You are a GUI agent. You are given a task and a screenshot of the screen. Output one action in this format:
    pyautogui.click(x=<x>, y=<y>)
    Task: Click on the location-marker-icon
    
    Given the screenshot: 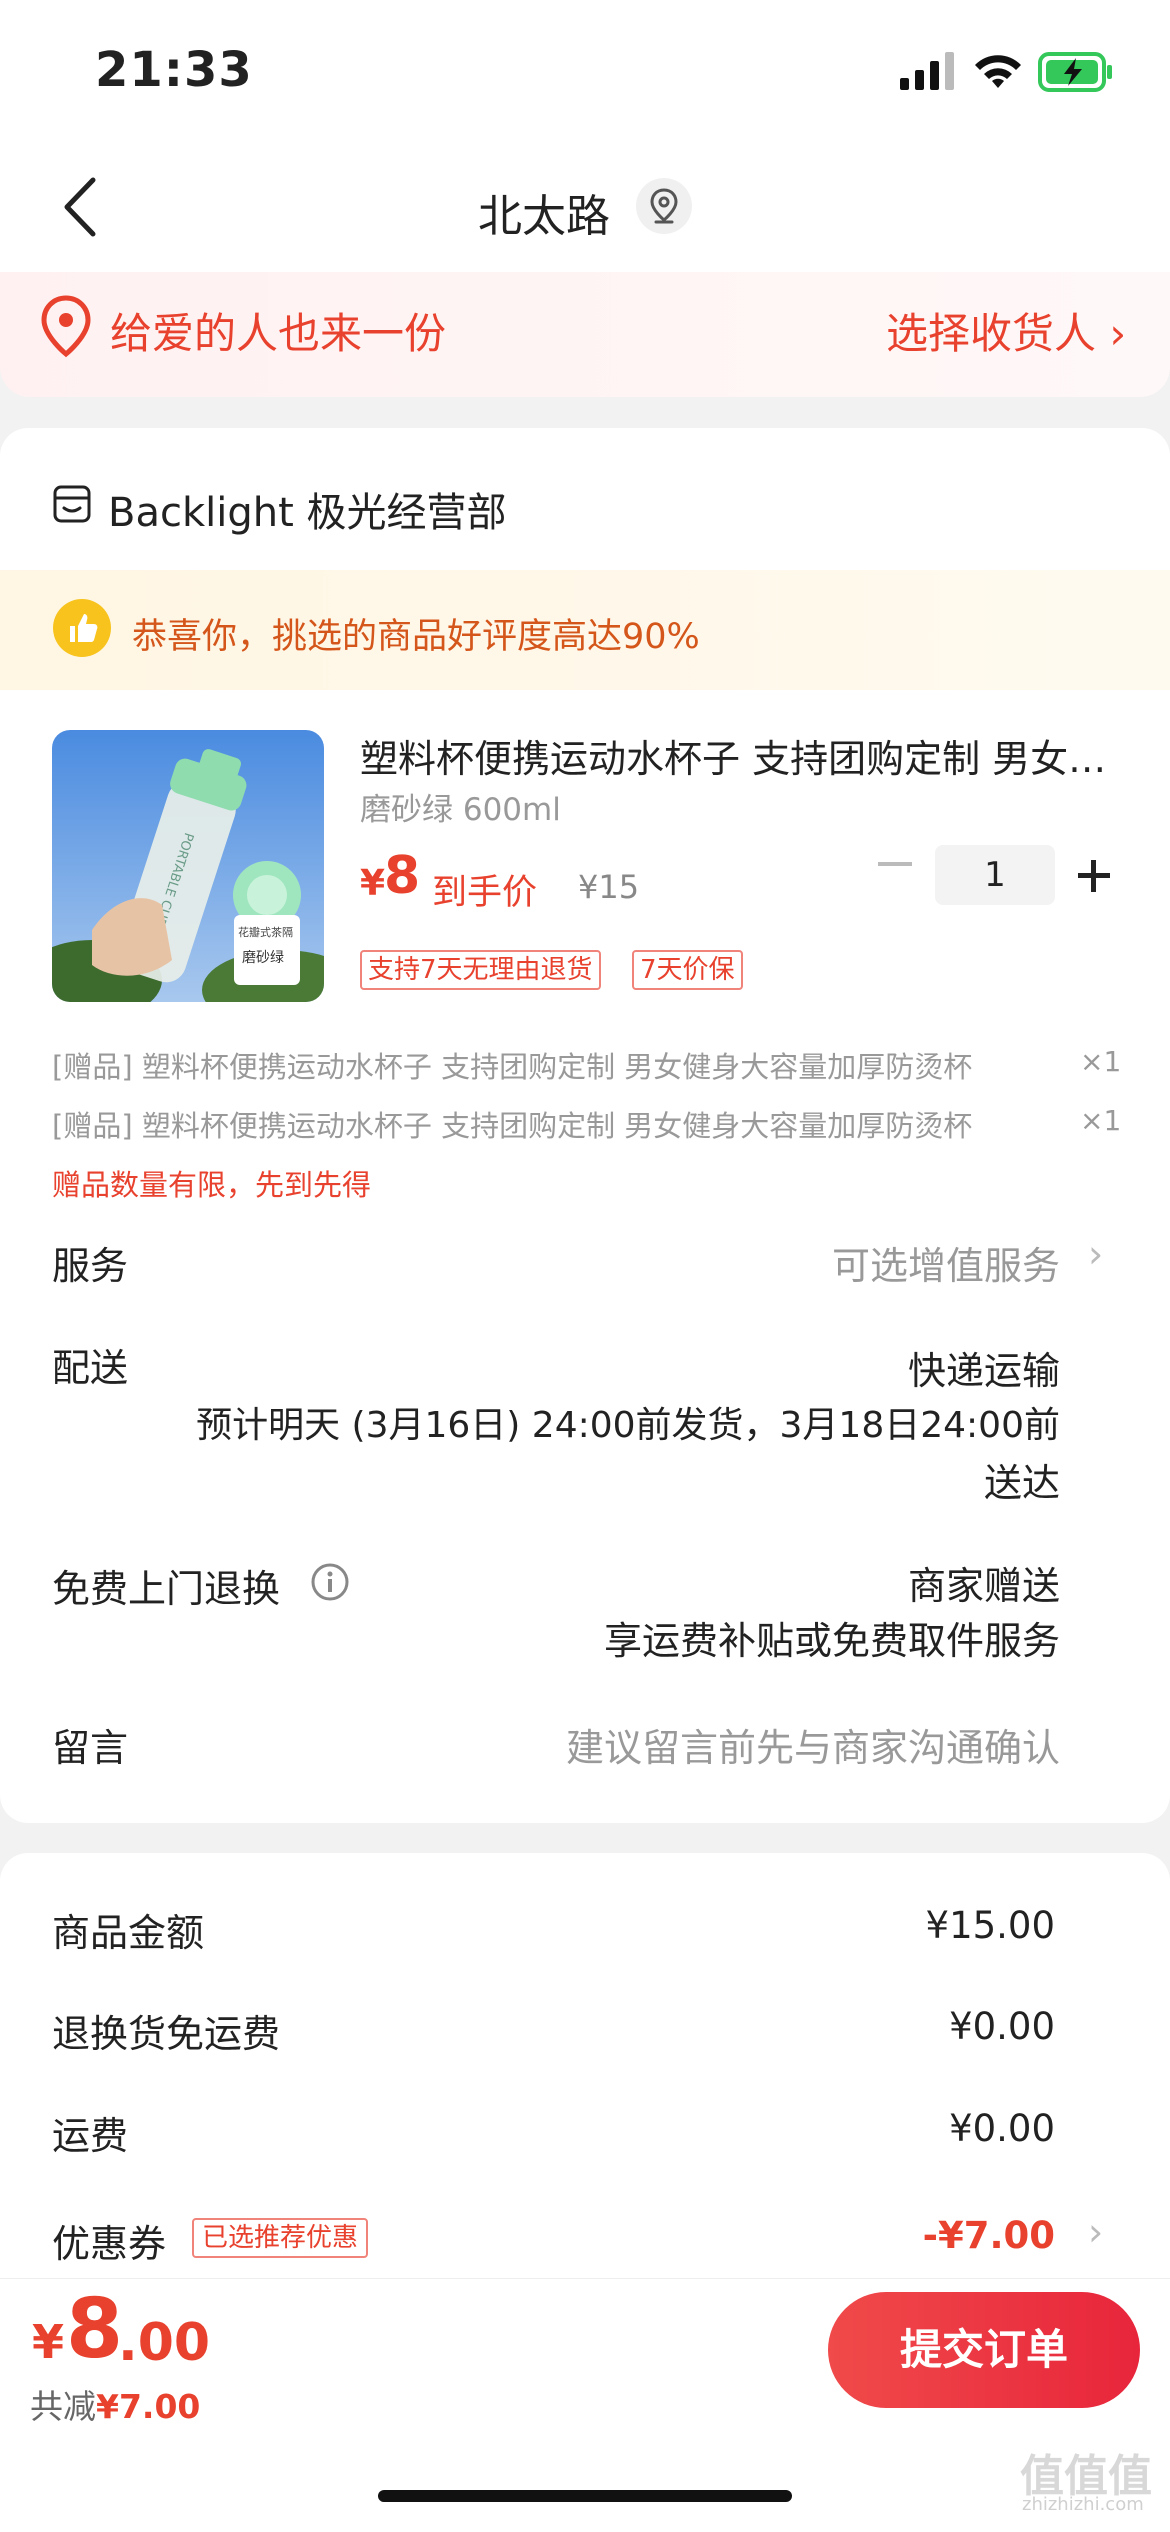 What is the action you would take?
    pyautogui.click(x=66, y=326)
    